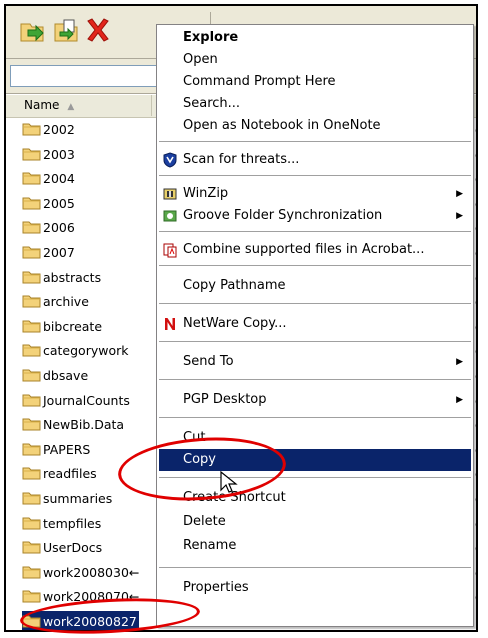  Describe the element at coordinates (71, 107) in the screenshot. I see `sort-ascending-icon: ▲` at that location.